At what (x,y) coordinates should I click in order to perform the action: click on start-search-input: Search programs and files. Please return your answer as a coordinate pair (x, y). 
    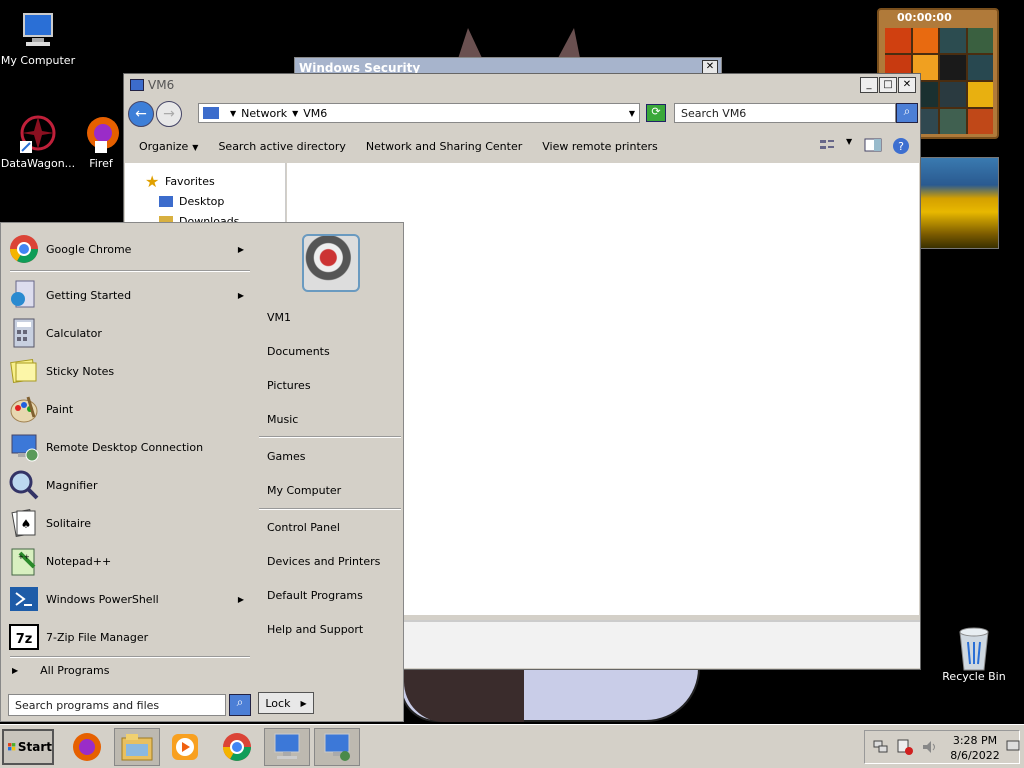
    Looking at the image, I should click on (117, 705).